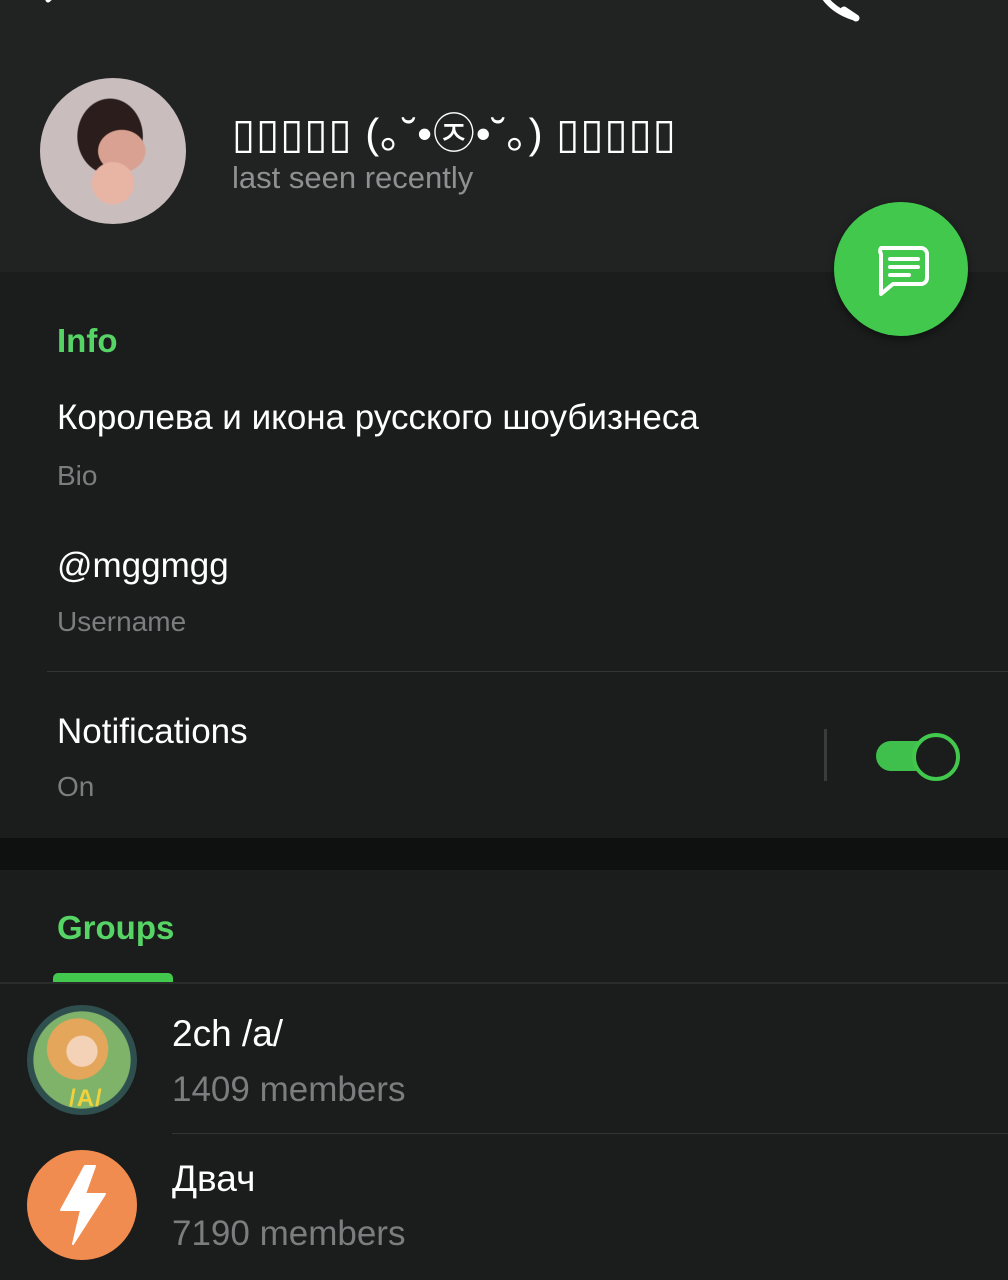 The height and width of the screenshot is (1280, 1008). I want to click on toggle-separator, so click(825, 755).